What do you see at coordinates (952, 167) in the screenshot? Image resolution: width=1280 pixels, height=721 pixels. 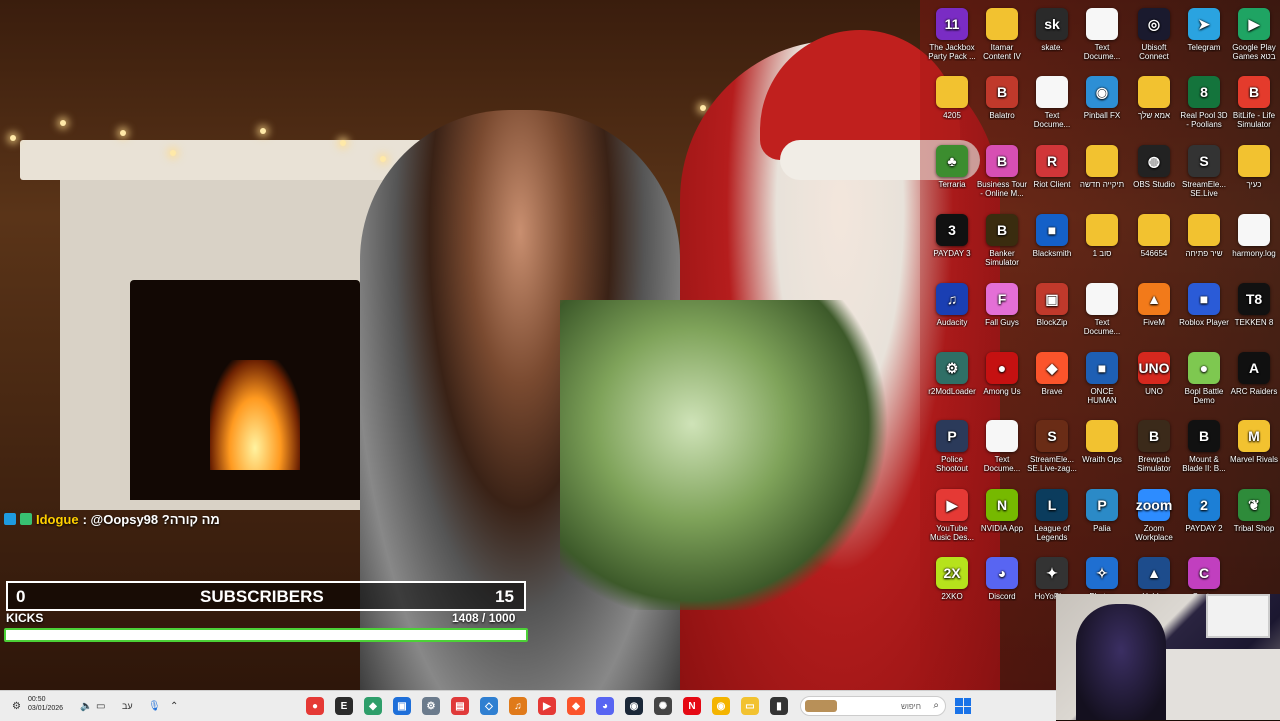 I see `desktop-icon: ♣ Terraria` at bounding box center [952, 167].